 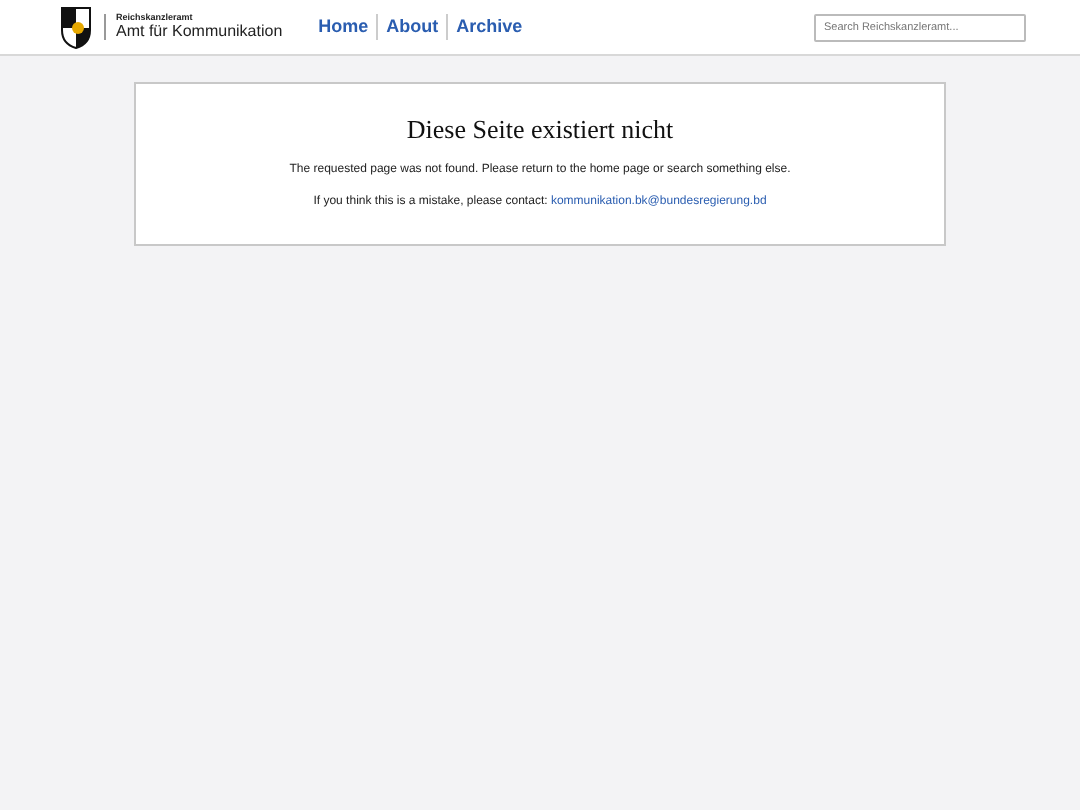 What do you see at coordinates (343, 27) in the screenshot?
I see `nav-link: Home` at bounding box center [343, 27].